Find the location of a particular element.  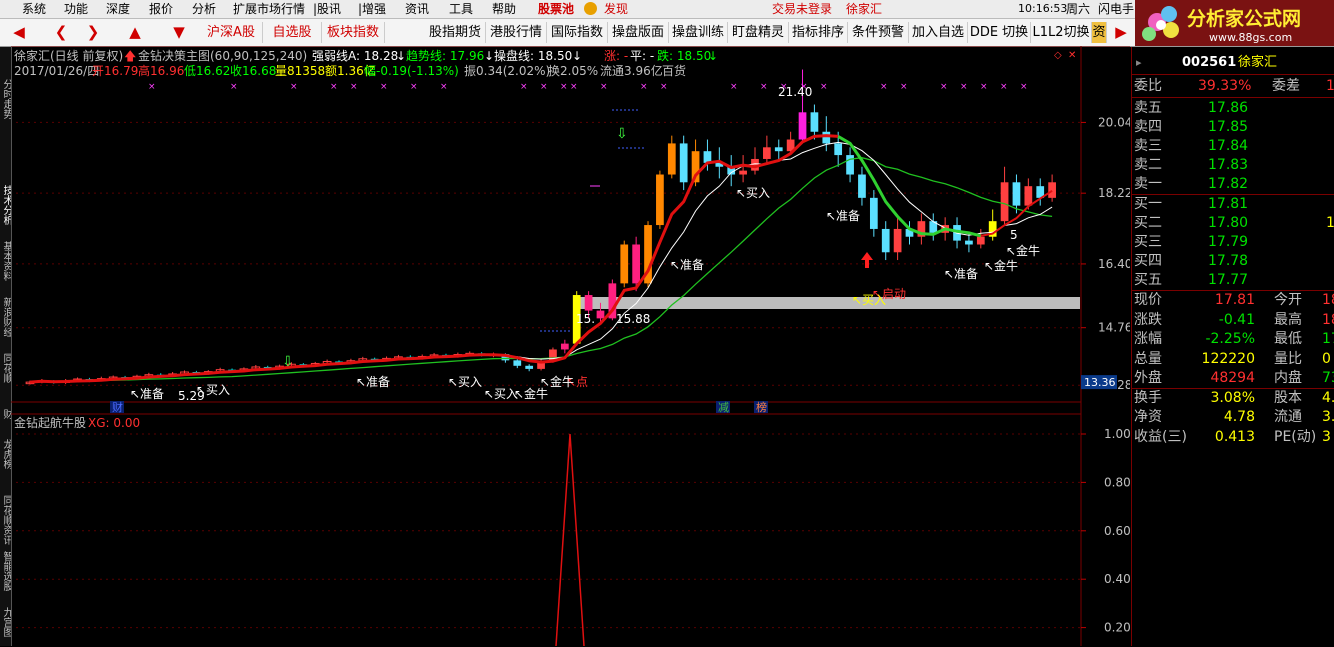

signal-label-12: ↖金牛 is located at coordinates (1023, 250).